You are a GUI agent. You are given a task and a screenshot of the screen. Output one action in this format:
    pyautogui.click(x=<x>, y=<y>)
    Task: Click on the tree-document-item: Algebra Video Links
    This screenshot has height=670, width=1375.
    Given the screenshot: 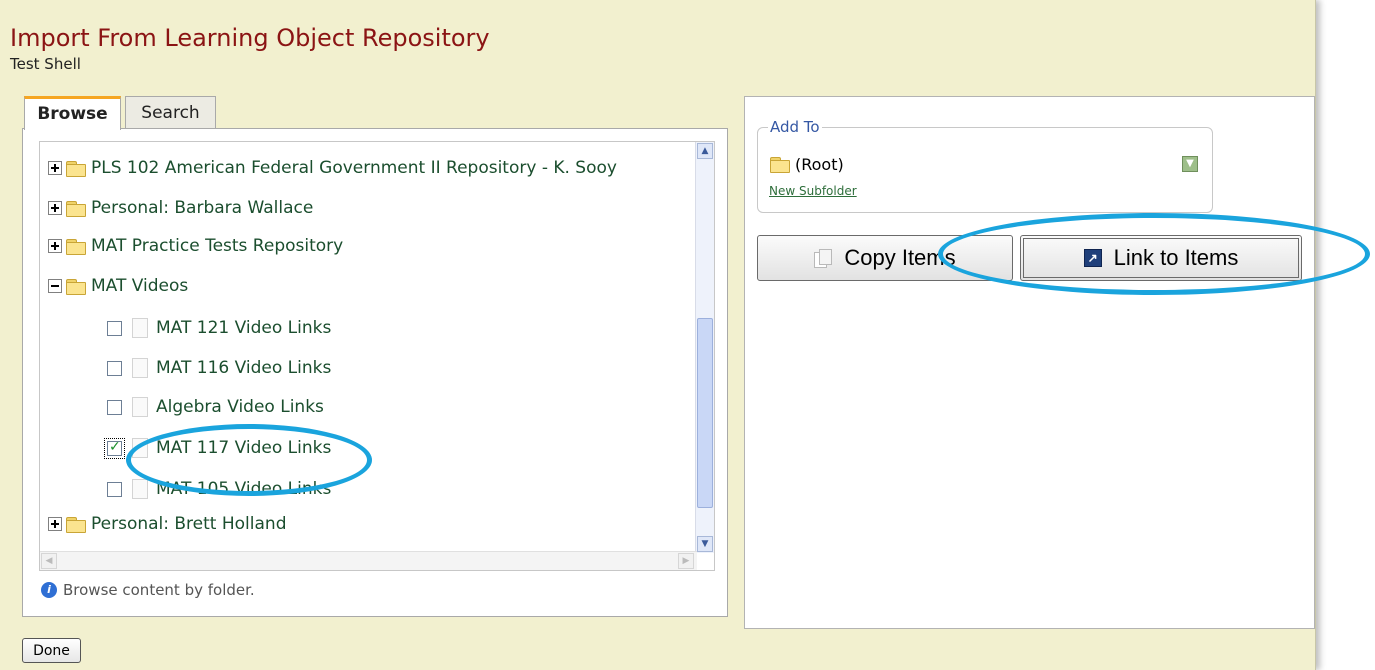 What is the action you would take?
    pyautogui.click(x=215, y=407)
    